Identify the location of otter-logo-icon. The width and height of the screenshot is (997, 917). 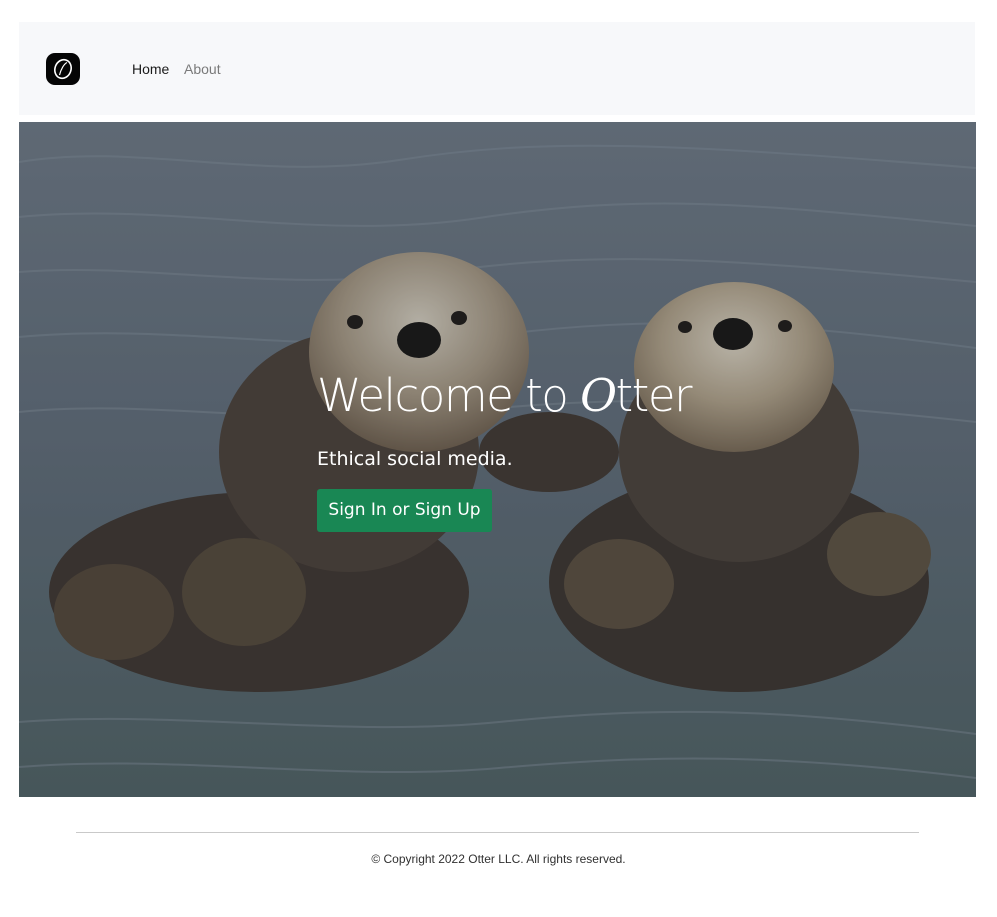
(63, 69).